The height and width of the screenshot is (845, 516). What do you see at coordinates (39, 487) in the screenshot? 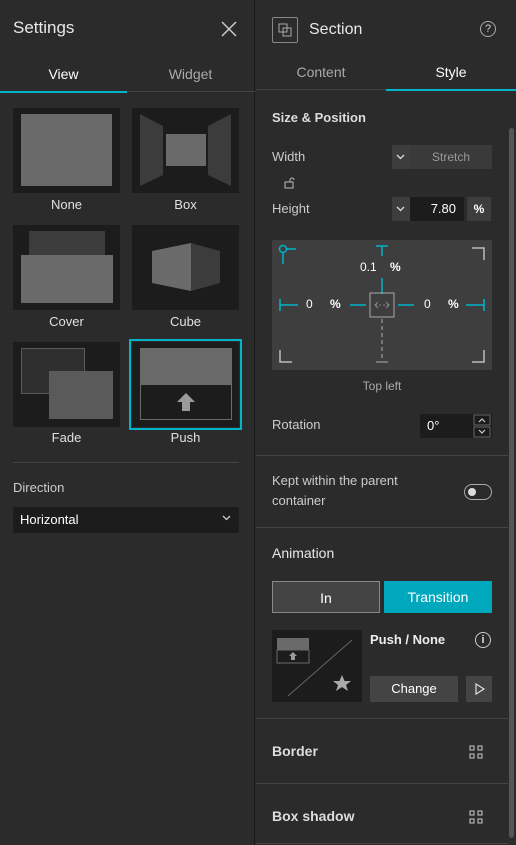
I see `direction-label: Direction` at bounding box center [39, 487].